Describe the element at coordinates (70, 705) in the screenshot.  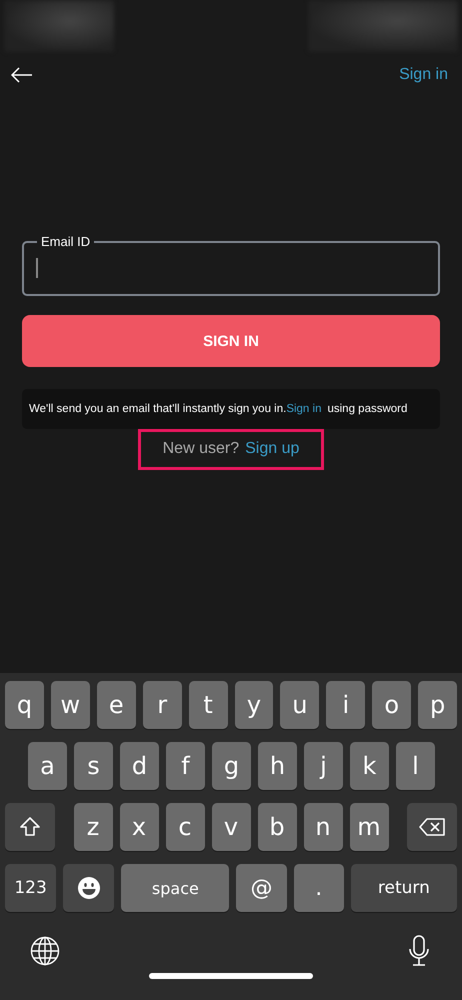
I see `key: w` at that location.